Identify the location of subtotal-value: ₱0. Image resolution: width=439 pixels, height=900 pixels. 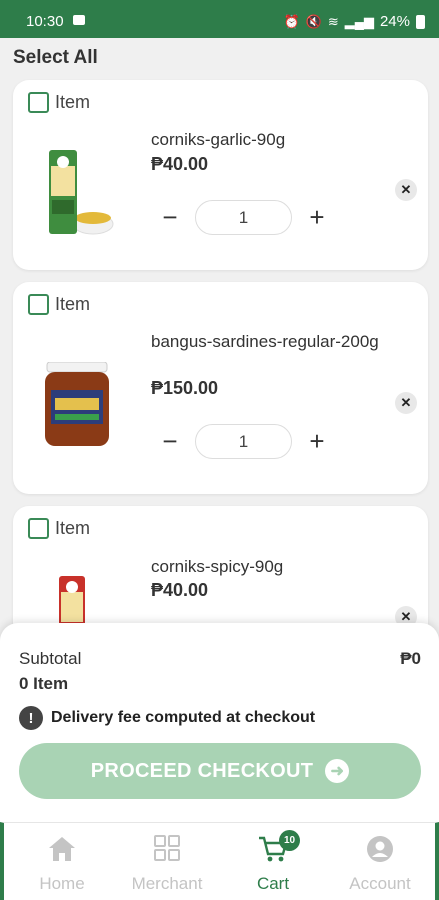
(410, 658).